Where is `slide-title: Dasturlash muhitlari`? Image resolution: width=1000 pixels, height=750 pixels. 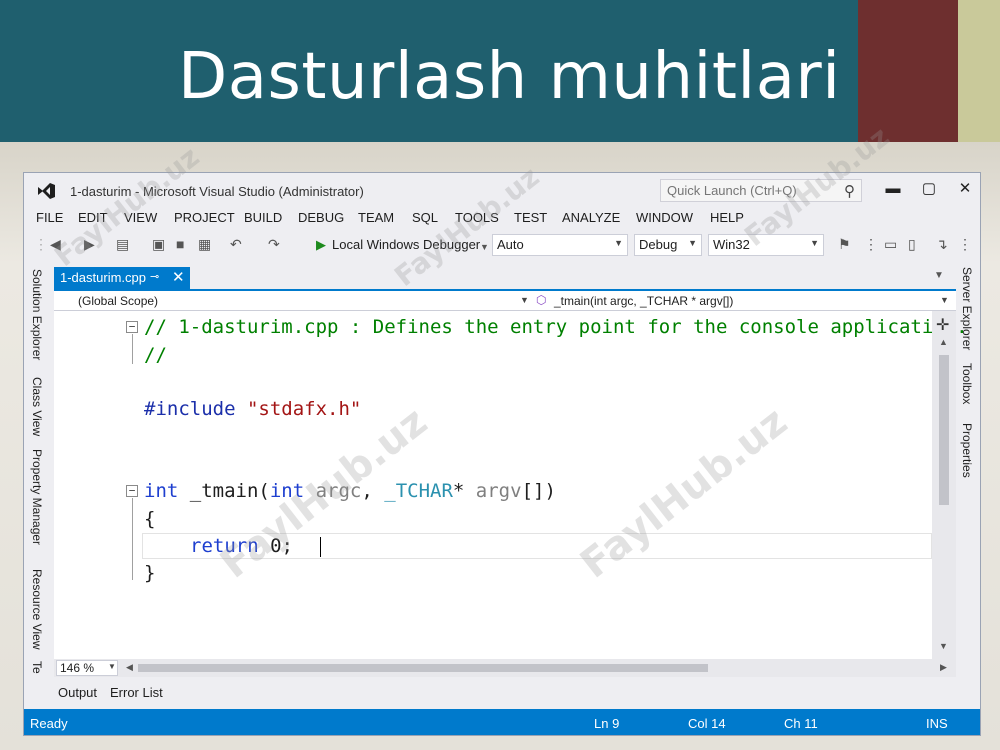 slide-title: Dasturlash muhitlari is located at coordinates (509, 77).